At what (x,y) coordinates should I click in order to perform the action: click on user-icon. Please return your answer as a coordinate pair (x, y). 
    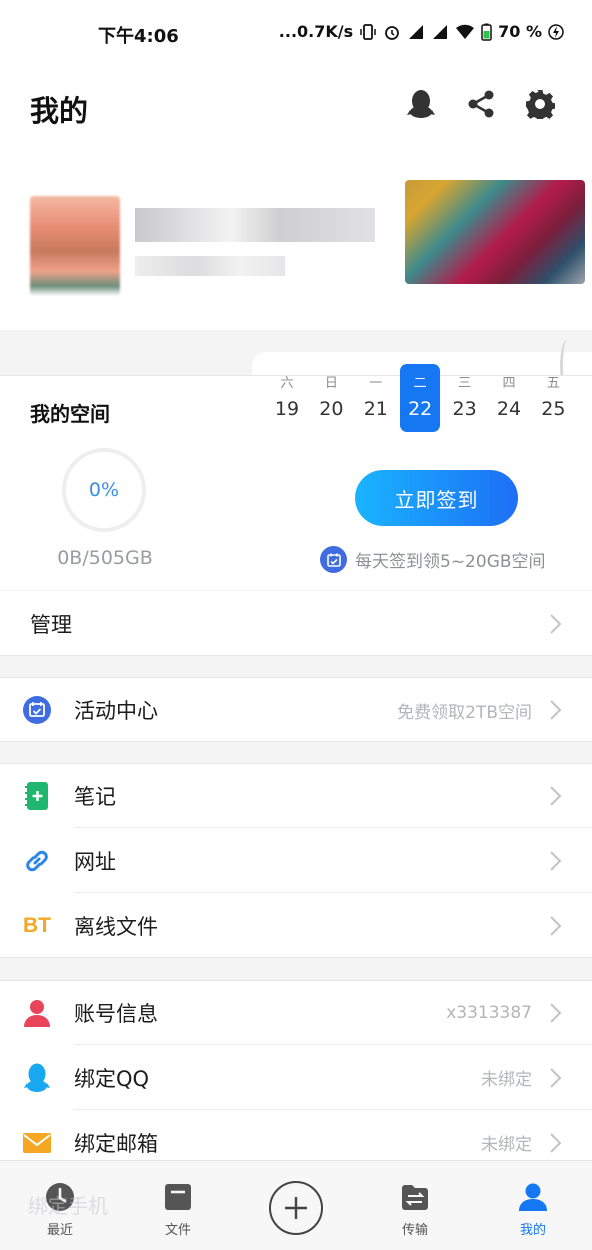
    Looking at the image, I should click on (37, 1013).